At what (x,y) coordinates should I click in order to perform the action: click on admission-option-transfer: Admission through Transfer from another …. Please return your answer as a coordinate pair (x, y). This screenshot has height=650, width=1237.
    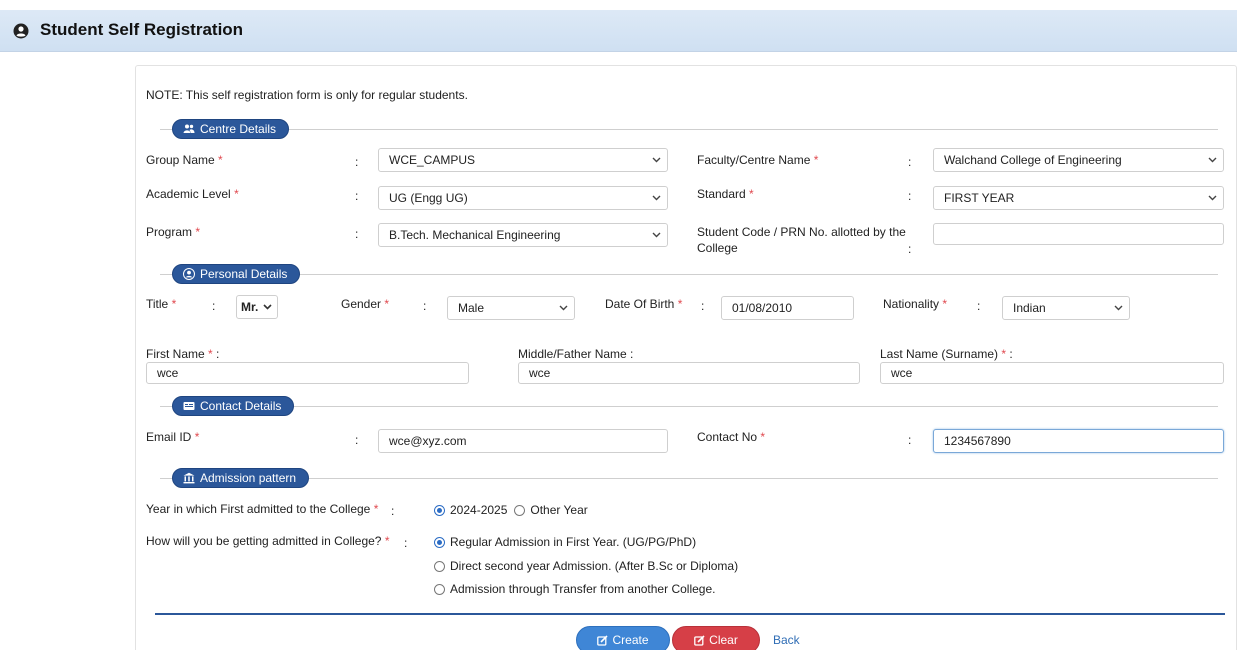
    Looking at the image, I should click on (574, 589).